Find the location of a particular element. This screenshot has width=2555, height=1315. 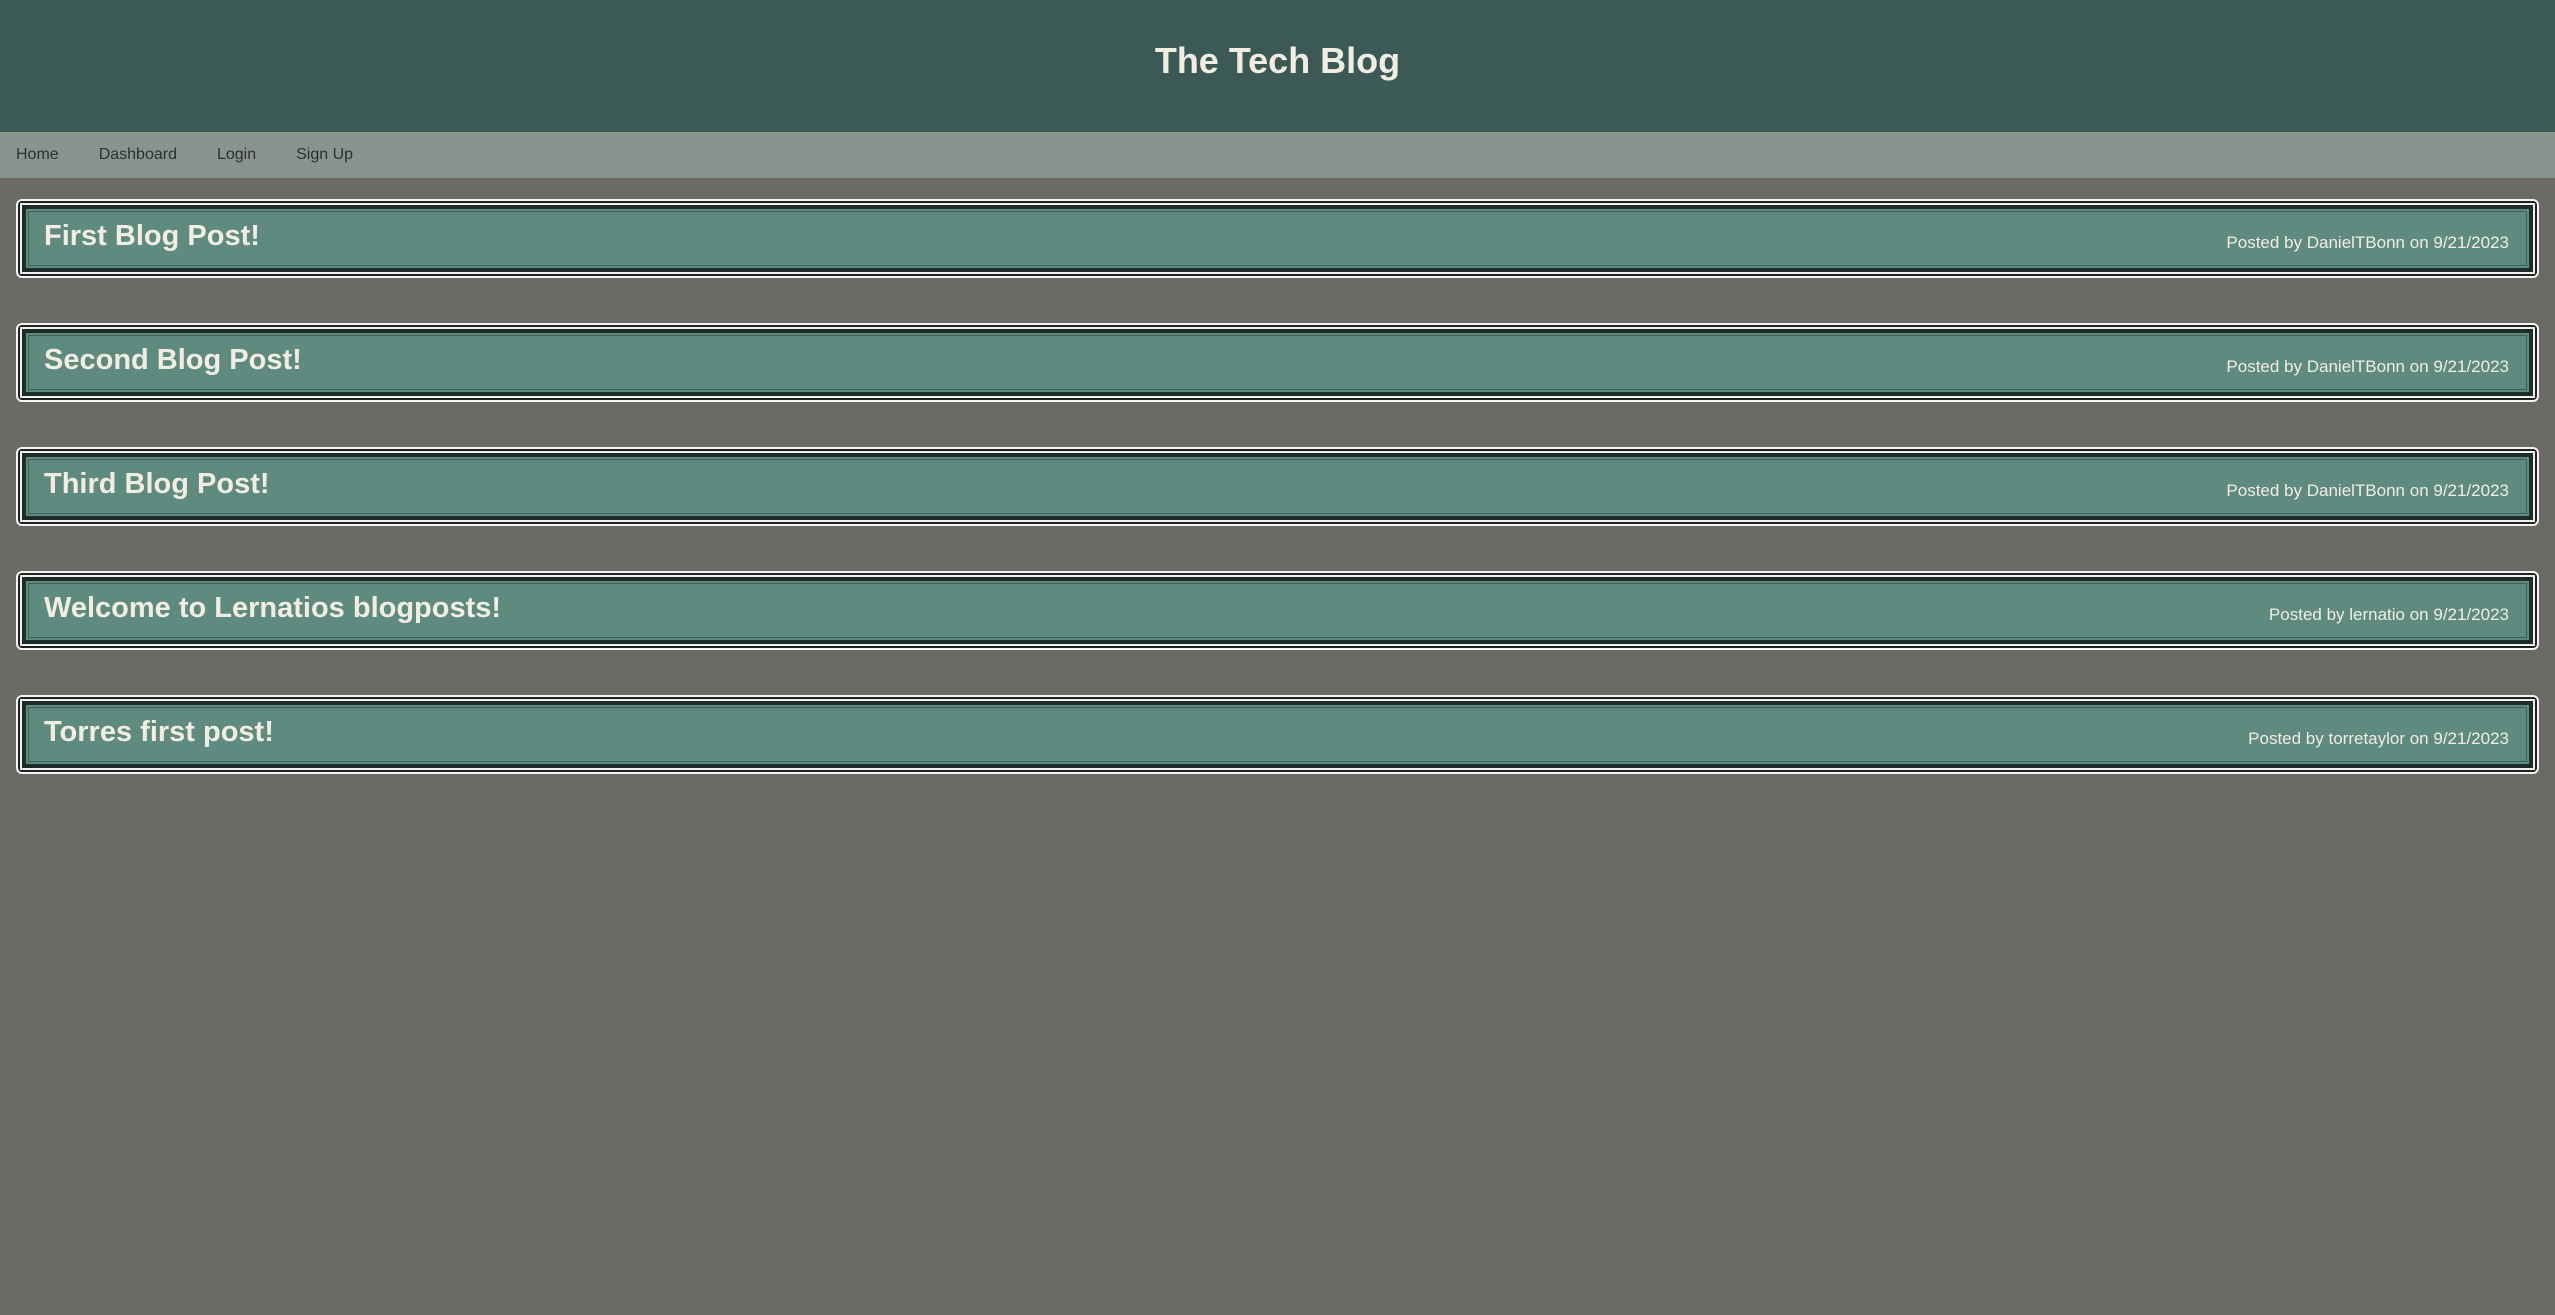

post-title: First Blog Post! is located at coordinates (152, 236).